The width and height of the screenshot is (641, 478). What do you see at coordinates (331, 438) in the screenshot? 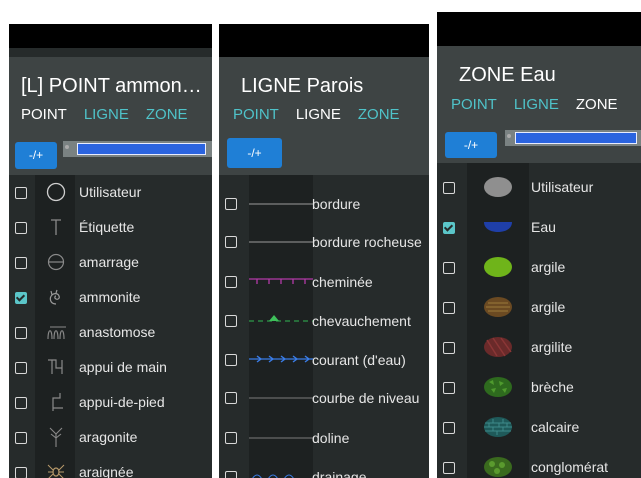
I see `item-label: doline` at bounding box center [331, 438].